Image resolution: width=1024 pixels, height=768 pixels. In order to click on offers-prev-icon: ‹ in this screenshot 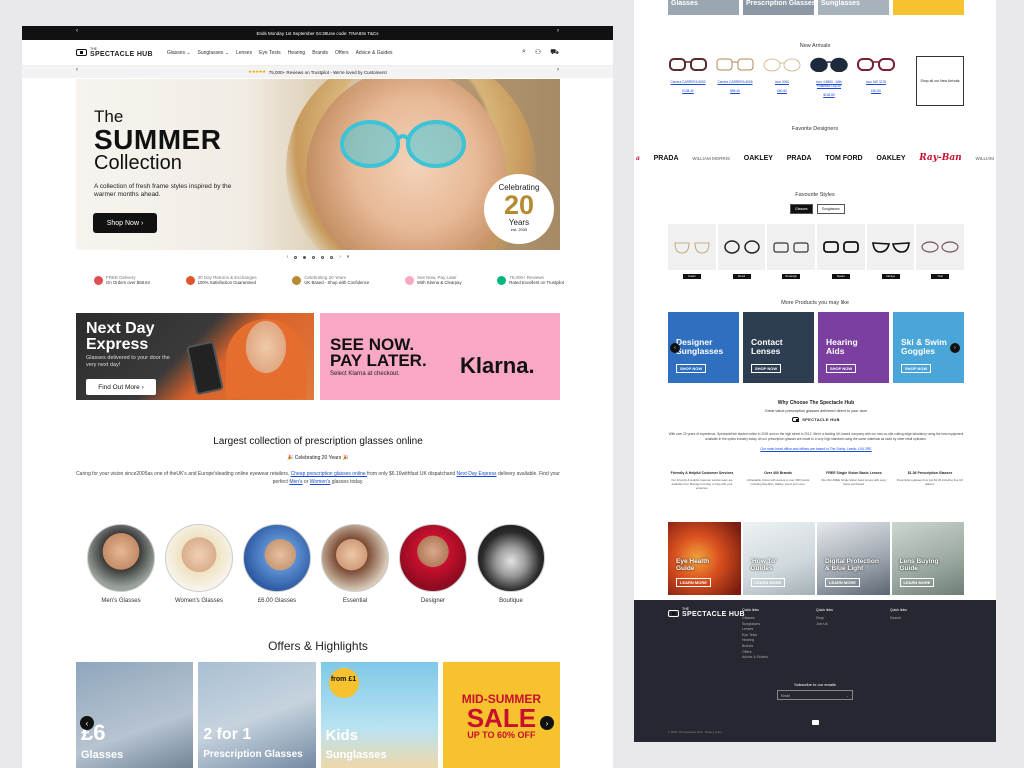, I will do `click(87, 723)`.